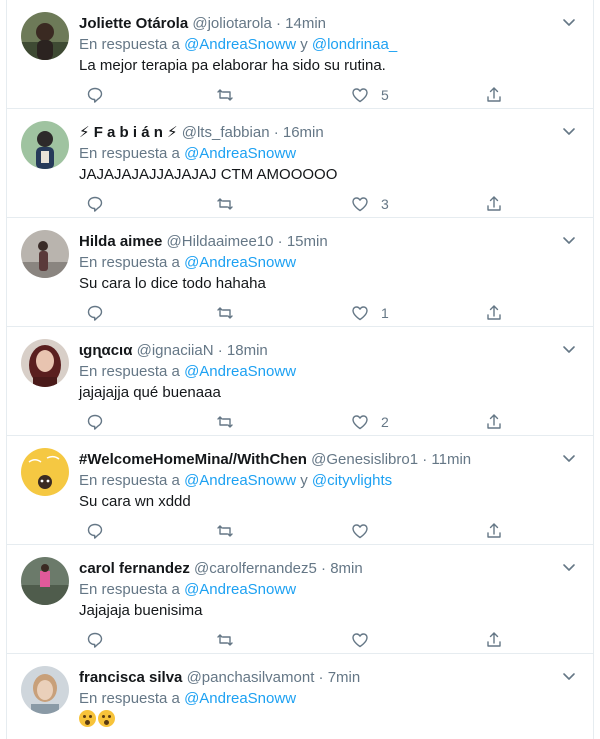 The height and width of the screenshot is (739, 600). Describe the element at coordinates (130, 677) in the screenshot. I see `display-name: francisca silva` at that location.